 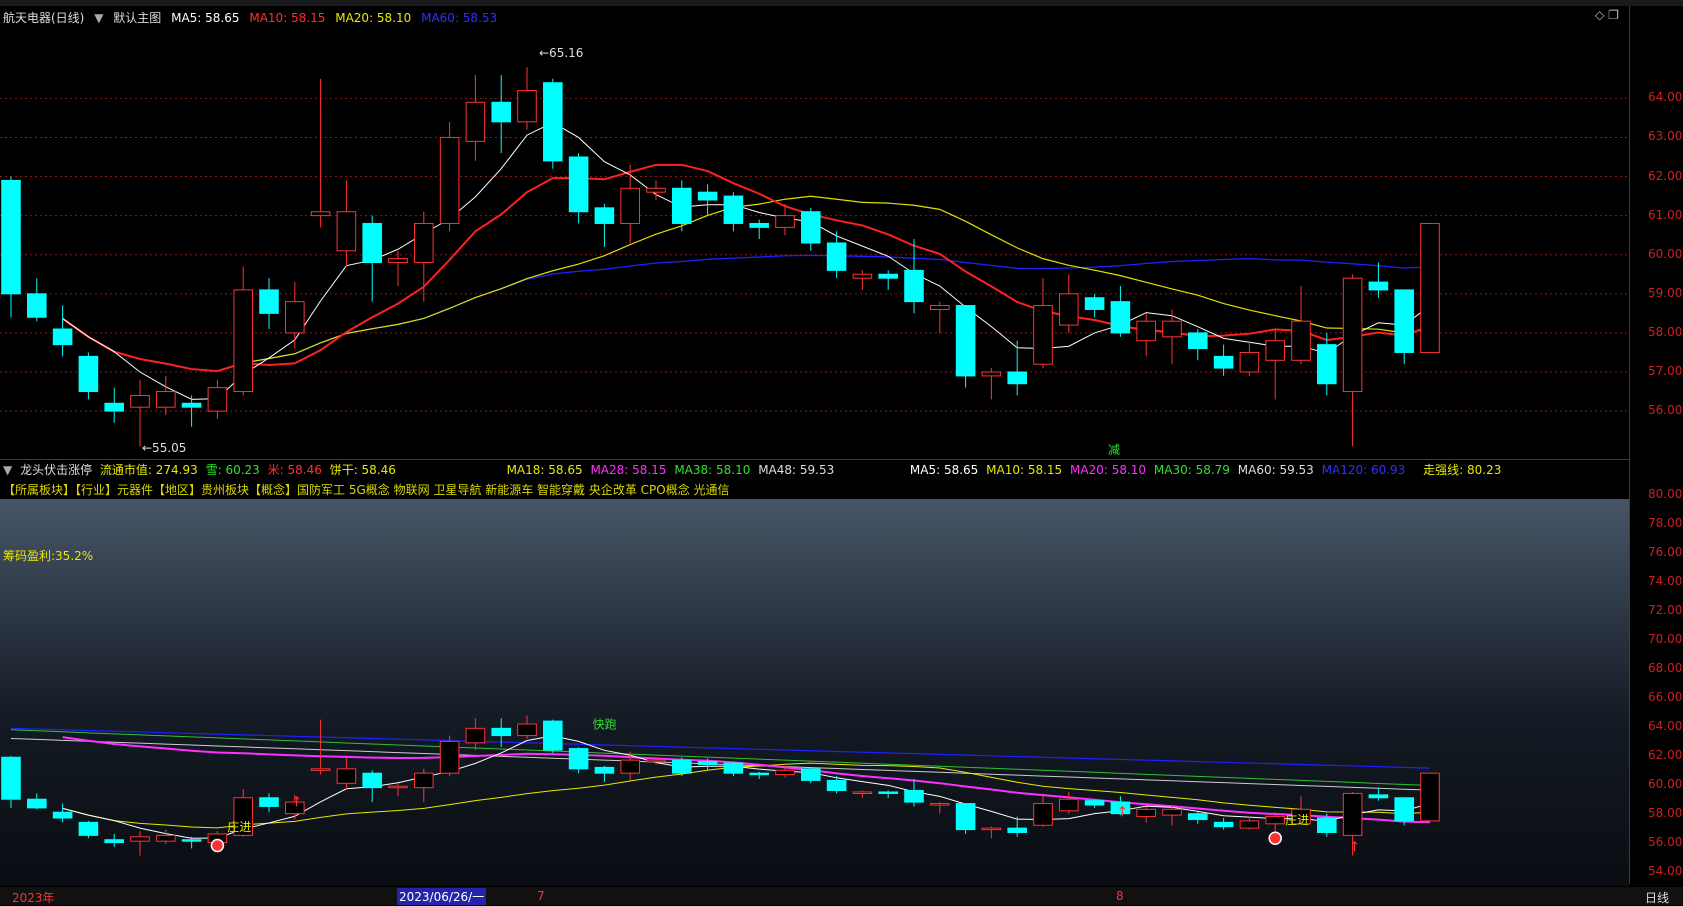 What do you see at coordinates (746, 795) in the screenshot?
I see `lower-ma20-line` at bounding box center [746, 795].